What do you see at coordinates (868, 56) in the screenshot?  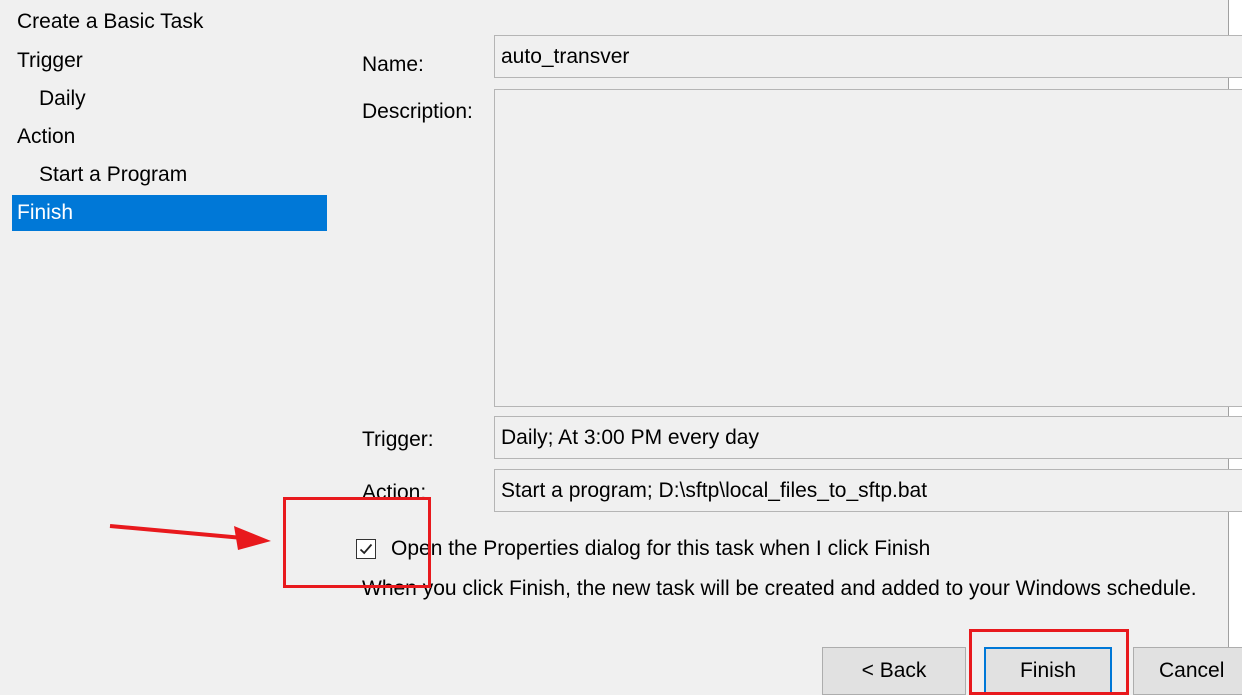 I see `name-field: auto_transver` at bounding box center [868, 56].